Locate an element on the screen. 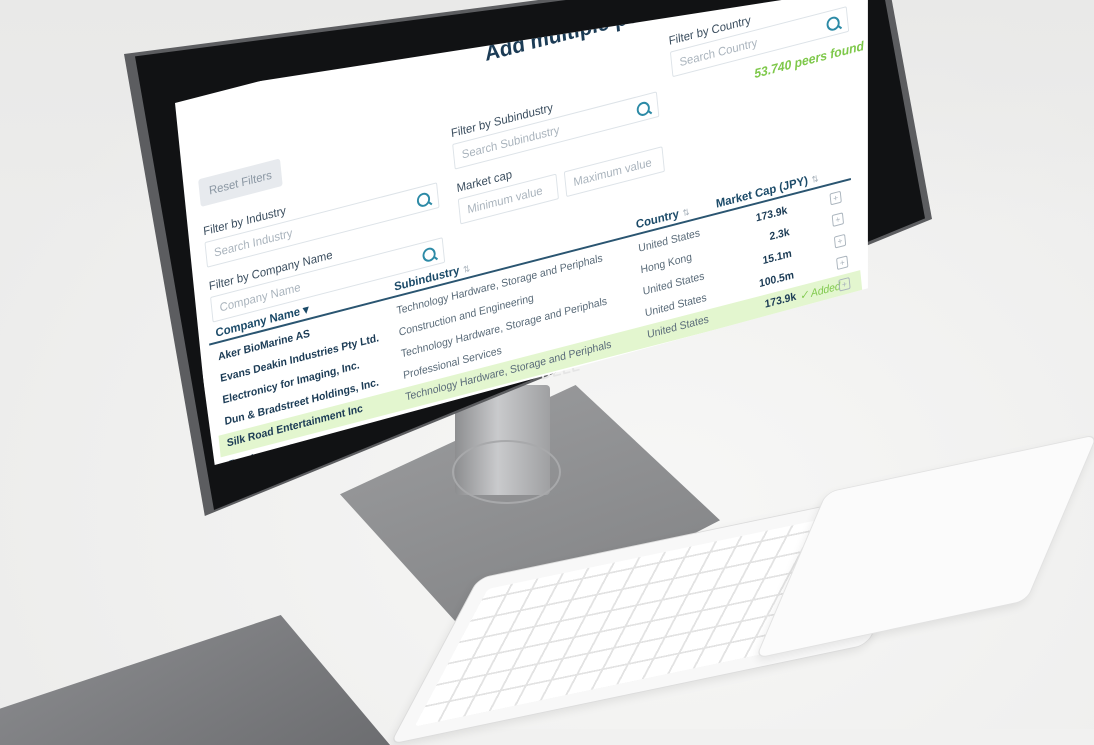 Image resolution: width=1094 pixels, height=745 pixels. sort-down-icon: ▾ is located at coordinates (306, 310).